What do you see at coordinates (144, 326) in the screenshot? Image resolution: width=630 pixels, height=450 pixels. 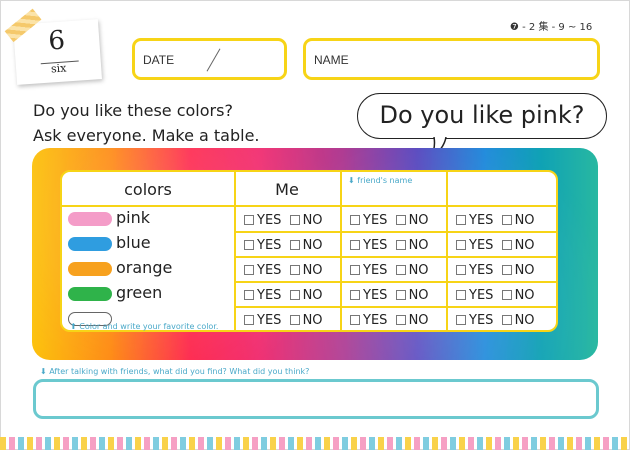 I see `favorite-color-hint: ⬆ Color and write your favorite color.` at bounding box center [144, 326].